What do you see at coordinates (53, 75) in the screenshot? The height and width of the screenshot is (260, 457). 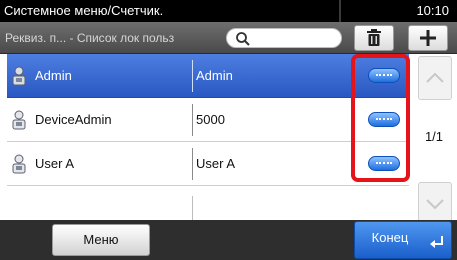 I see `user-name: Admin` at bounding box center [53, 75].